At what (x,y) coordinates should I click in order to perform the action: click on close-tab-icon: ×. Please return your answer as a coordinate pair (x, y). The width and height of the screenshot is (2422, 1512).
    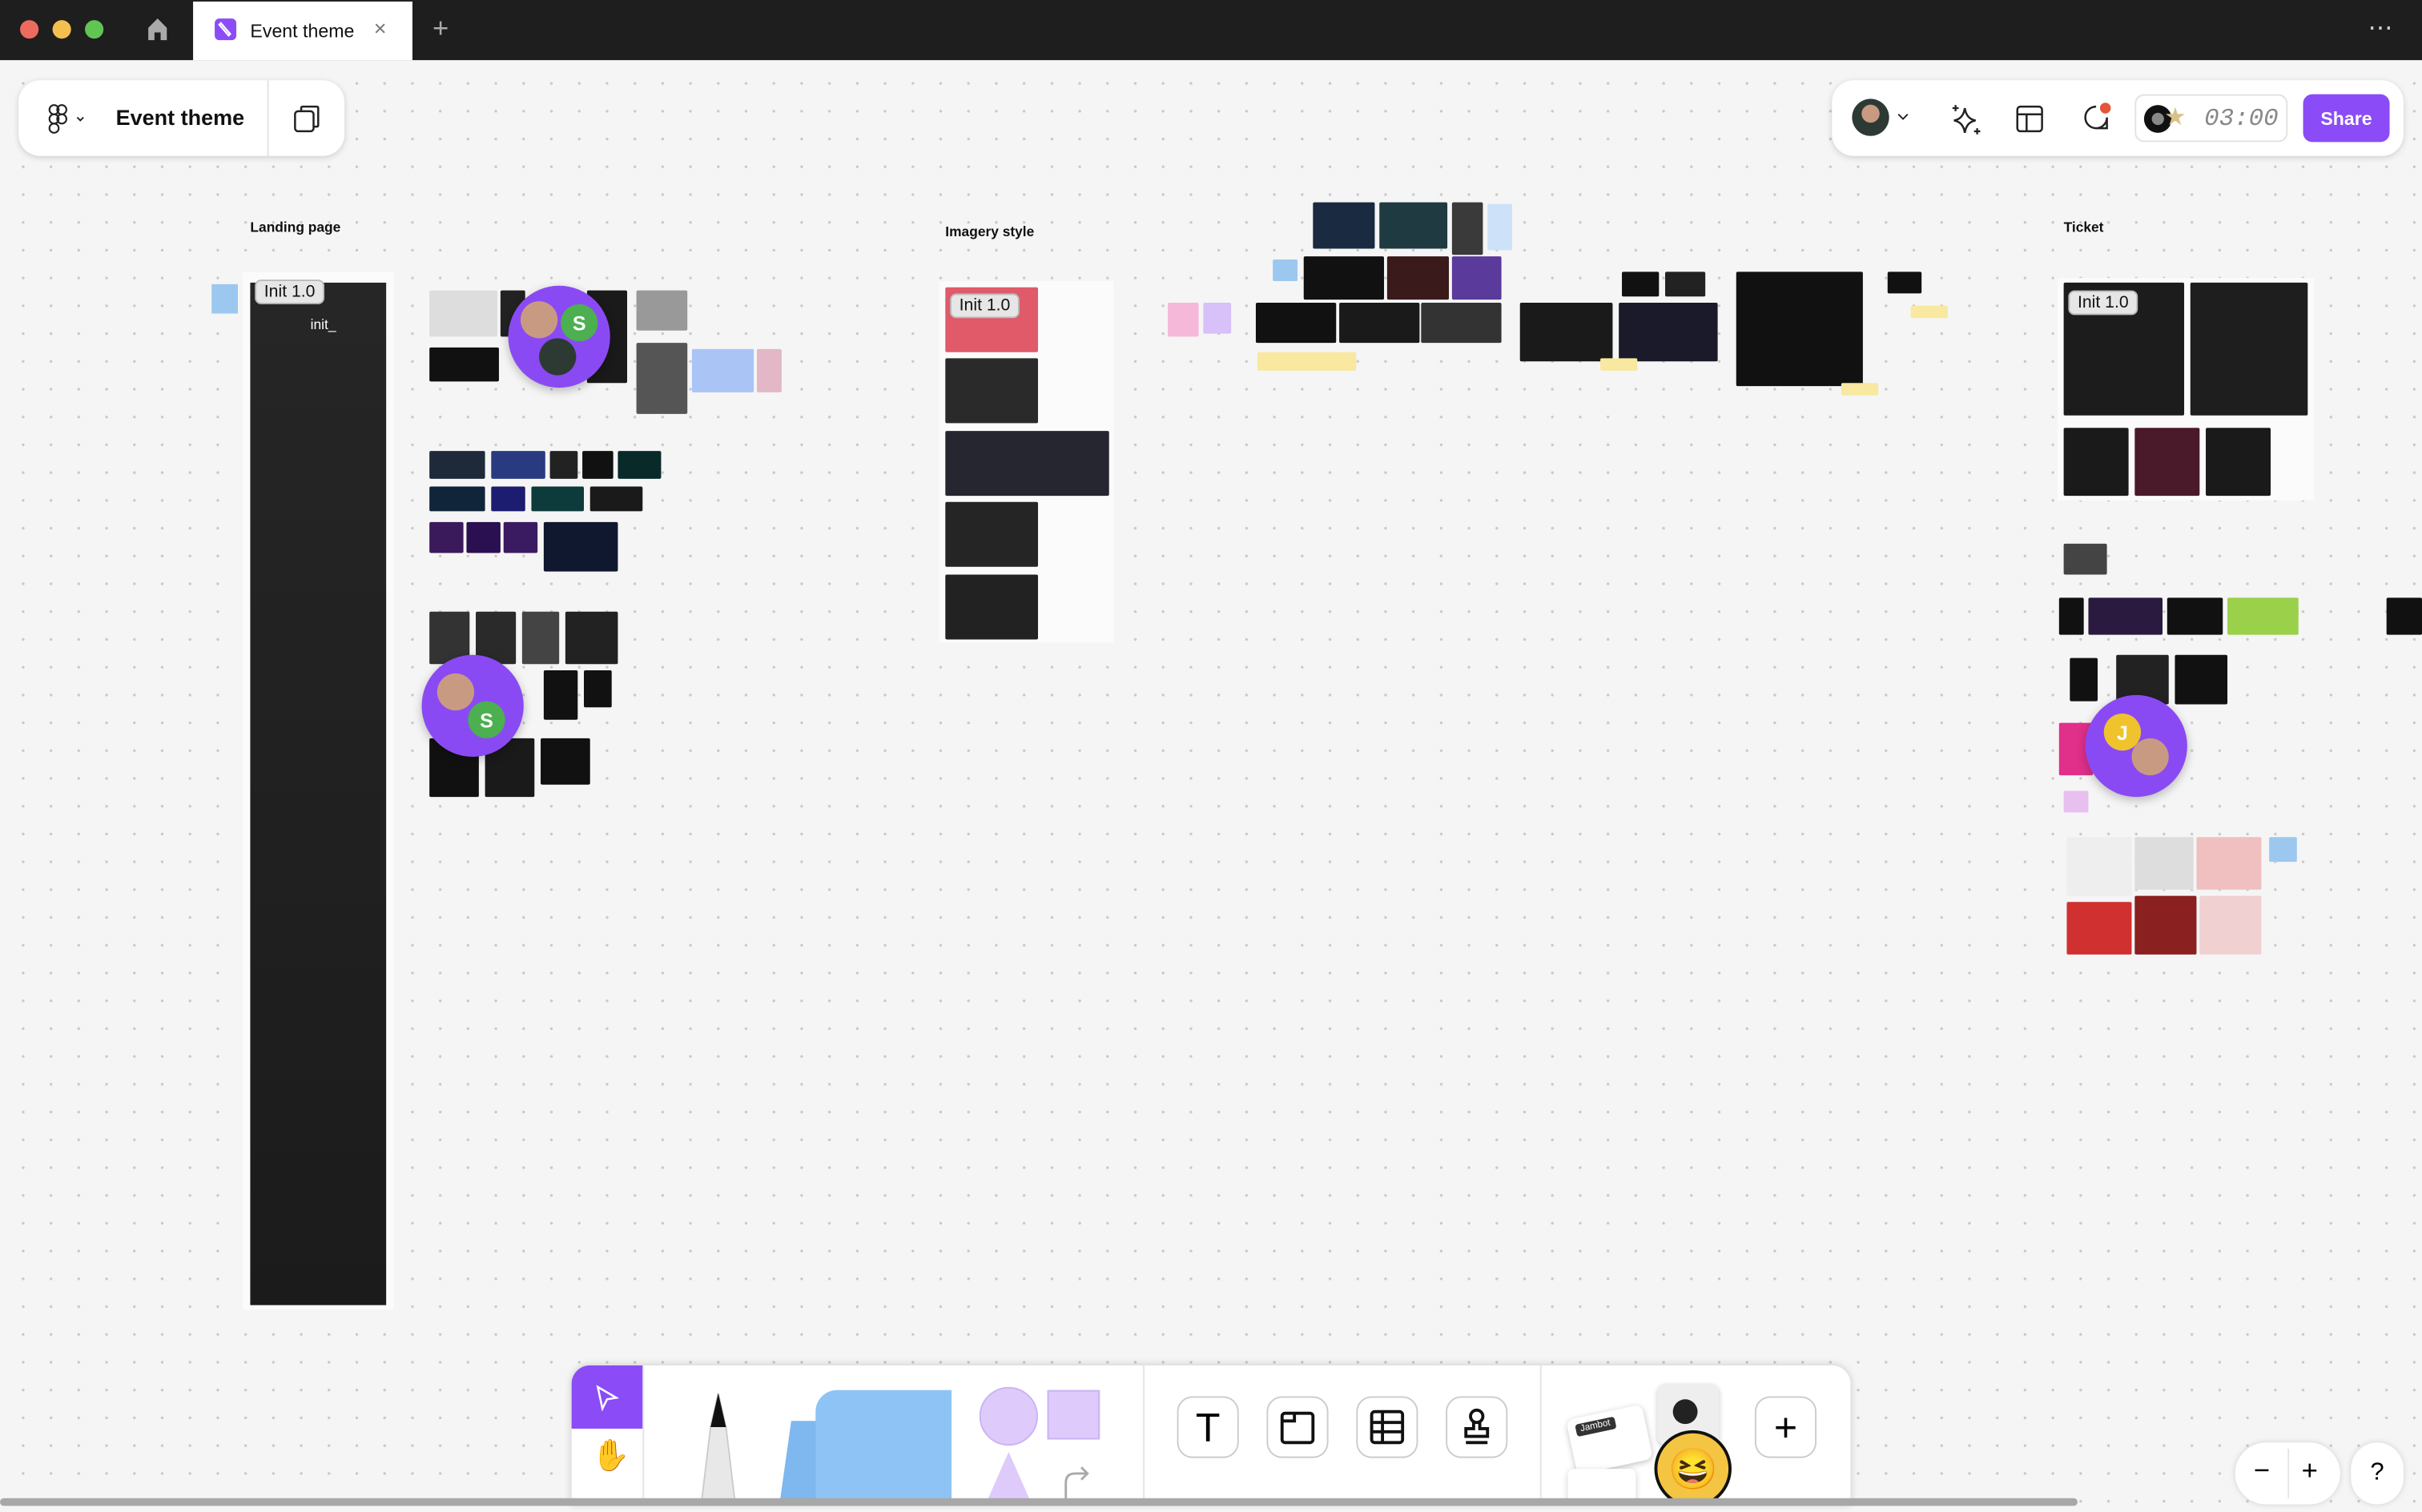
    Looking at the image, I should click on (380, 27).